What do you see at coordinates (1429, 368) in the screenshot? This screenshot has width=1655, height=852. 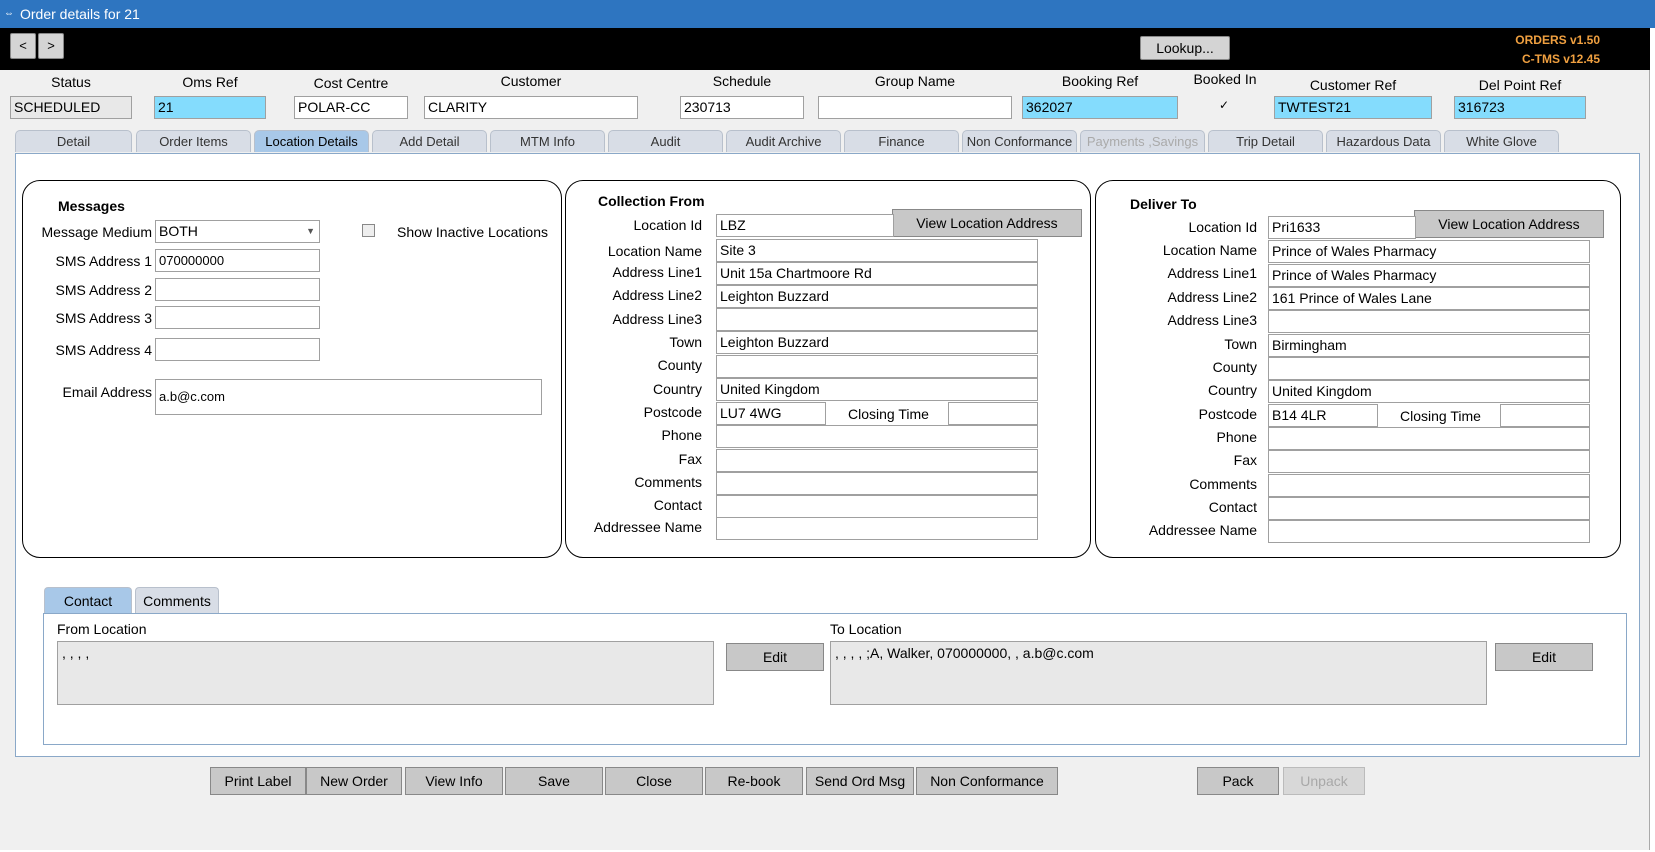 I see `delivery-county-field` at bounding box center [1429, 368].